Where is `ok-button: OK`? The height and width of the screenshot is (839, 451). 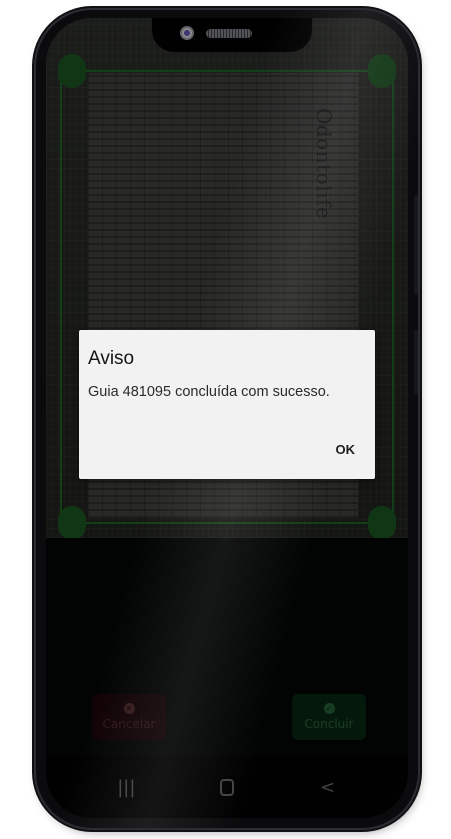
ok-button: OK is located at coordinates (346, 449).